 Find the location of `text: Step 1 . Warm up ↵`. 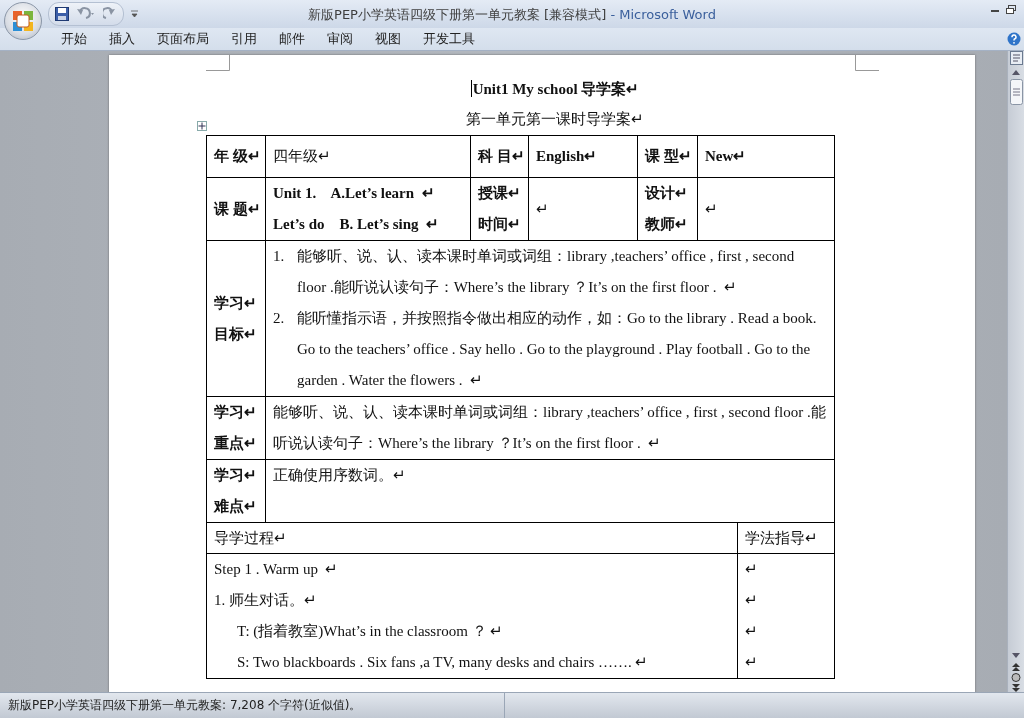

text: Step 1 . Warm up ↵ is located at coordinates (277, 569).